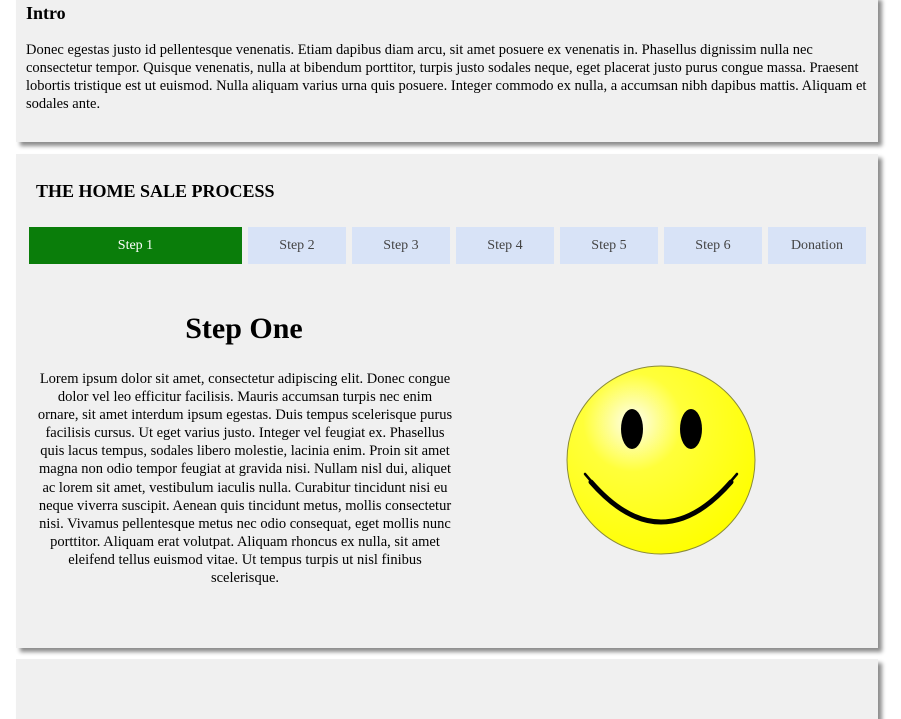  What do you see at coordinates (609, 245) in the screenshot?
I see `tab-step-5: Step 5` at bounding box center [609, 245].